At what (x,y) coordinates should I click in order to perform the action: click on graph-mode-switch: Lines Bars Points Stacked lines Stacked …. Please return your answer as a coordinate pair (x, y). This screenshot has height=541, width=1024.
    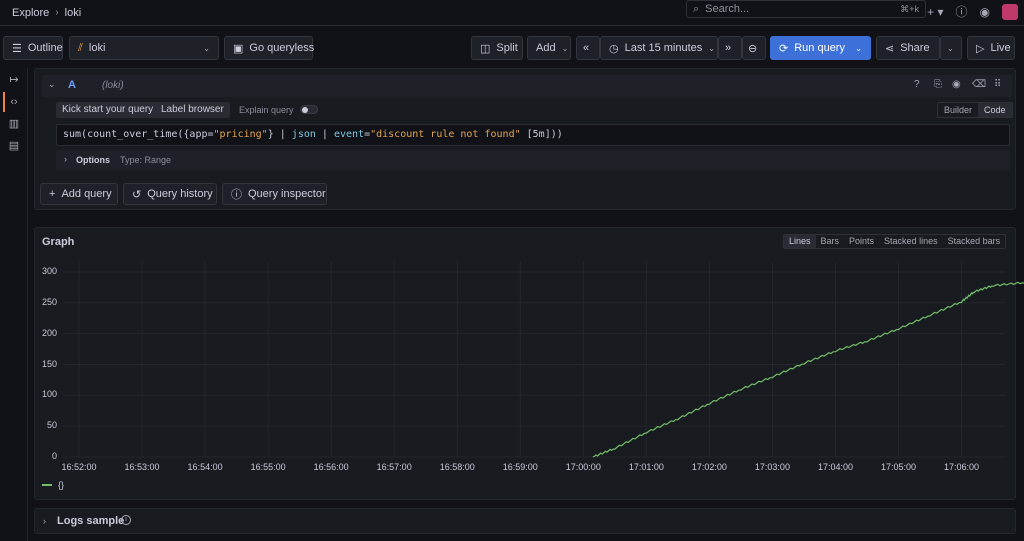
    Looking at the image, I should click on (895, 241).